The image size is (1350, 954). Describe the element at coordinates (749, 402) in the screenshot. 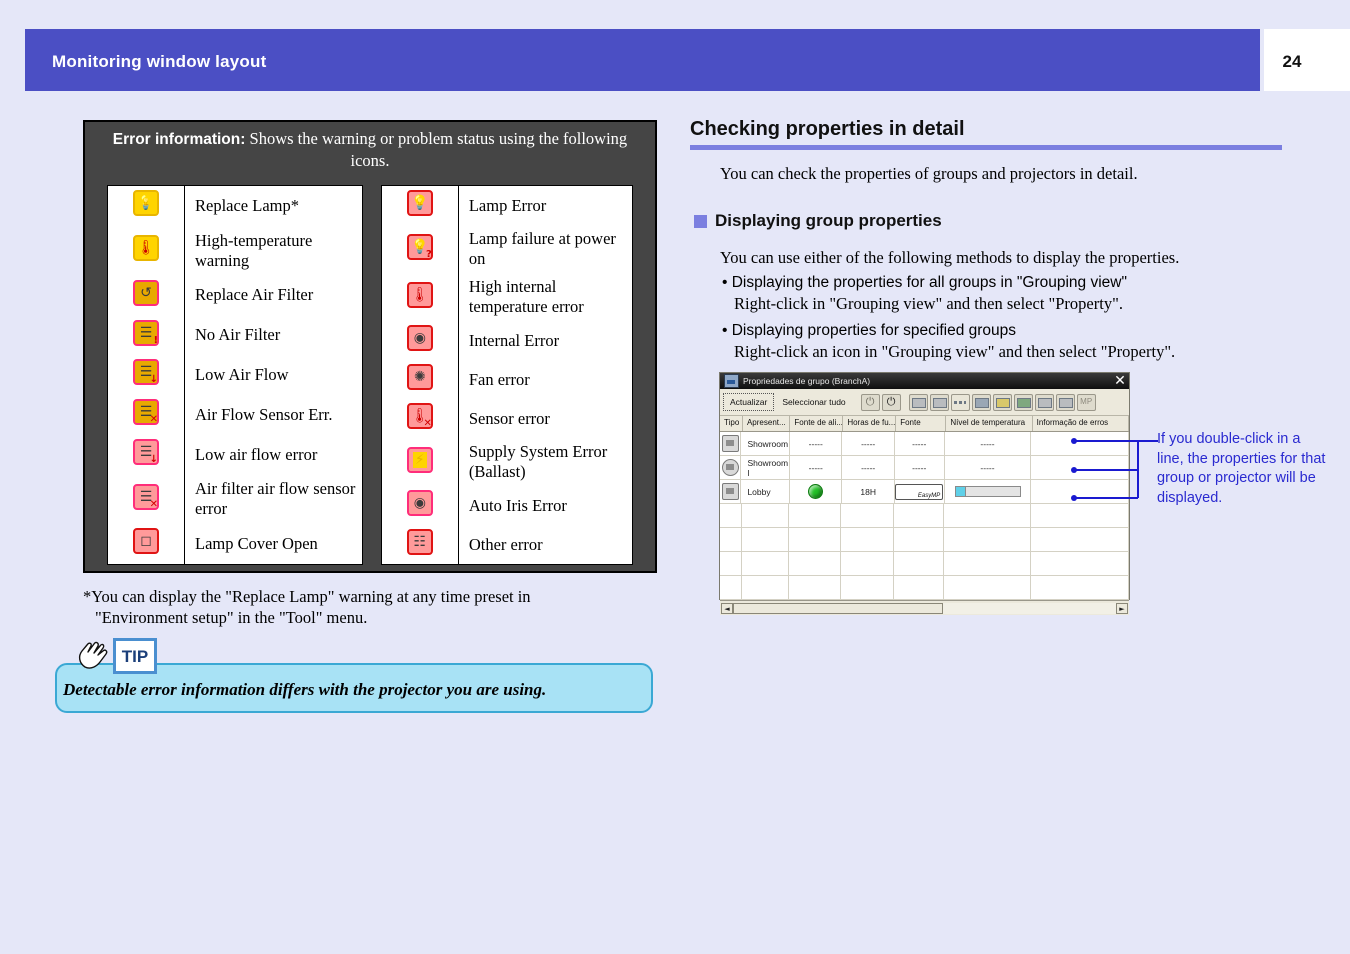

I see `refresh-button: Actualizar` at that location.